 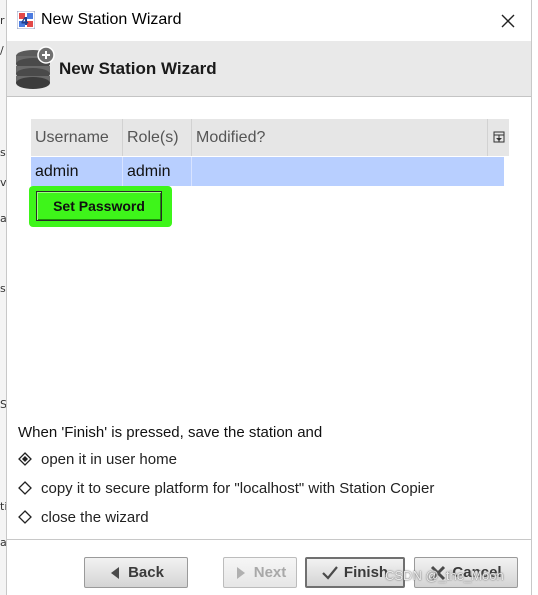 I want to click on cancel-x-icon, so click(x=438, y=572).